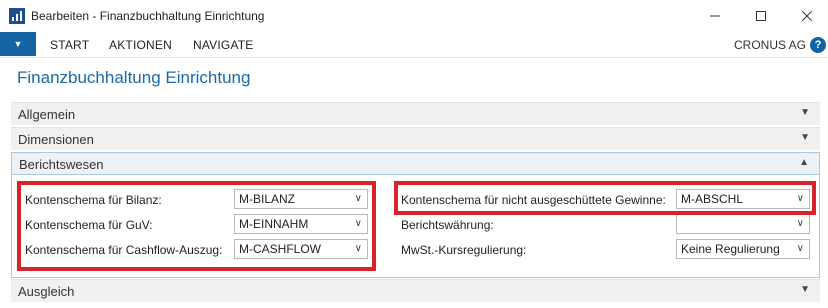  I want to click on page-title: Finanzbuchhaltung Einrichtung, so click(134, 77).